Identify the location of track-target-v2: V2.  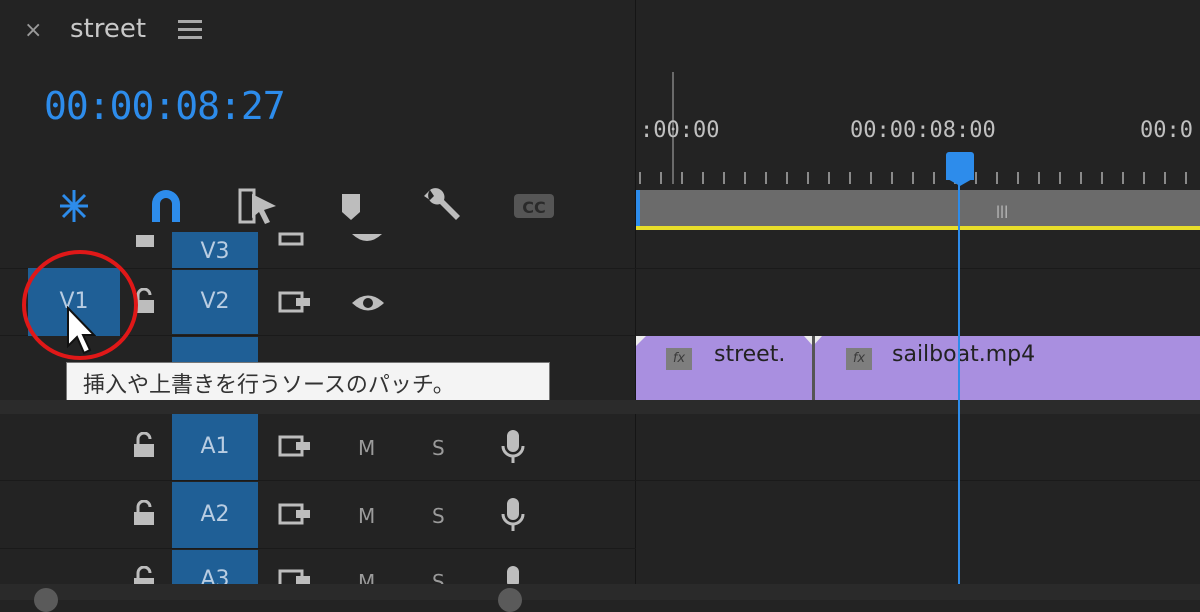
(215, 302).